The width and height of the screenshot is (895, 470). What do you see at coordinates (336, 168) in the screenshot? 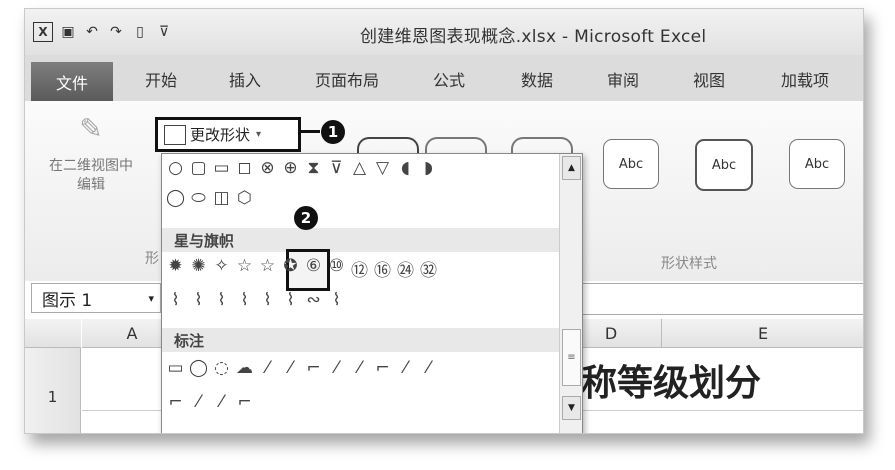
I see `shape-item: ⊽` at bounding box center [336, 168].